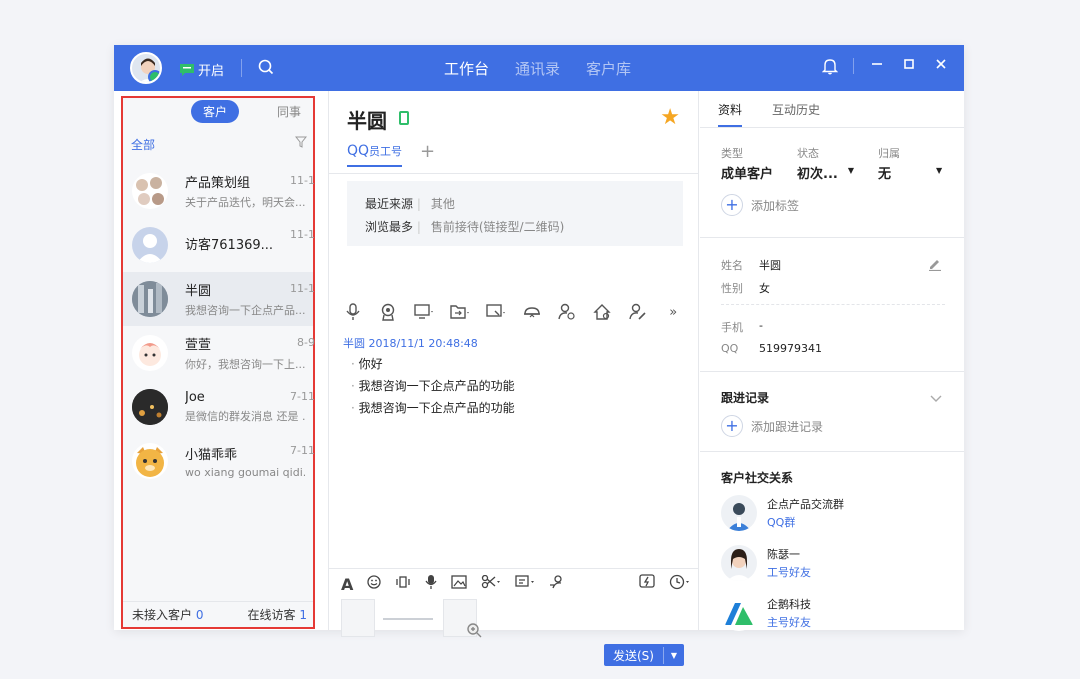 The image size is (1080, 679). I want to click on badge-icon, so click(387, 312).